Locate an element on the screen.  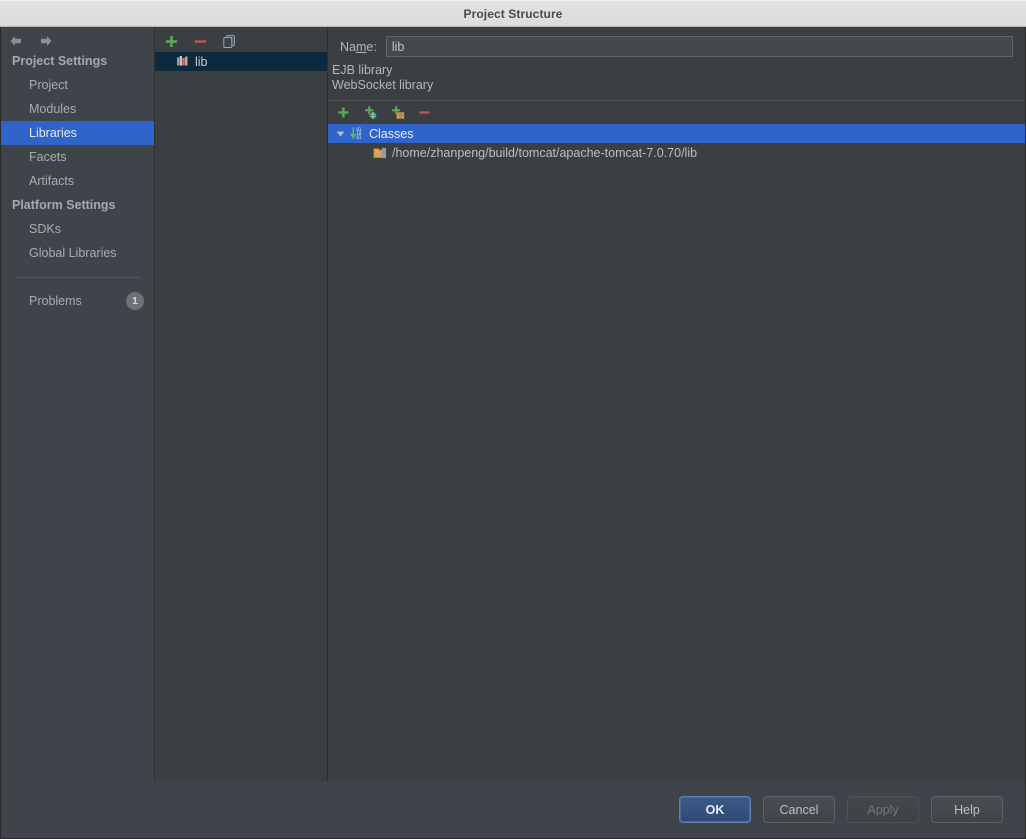
name-row: Name: is located at coordinates (676, 42).